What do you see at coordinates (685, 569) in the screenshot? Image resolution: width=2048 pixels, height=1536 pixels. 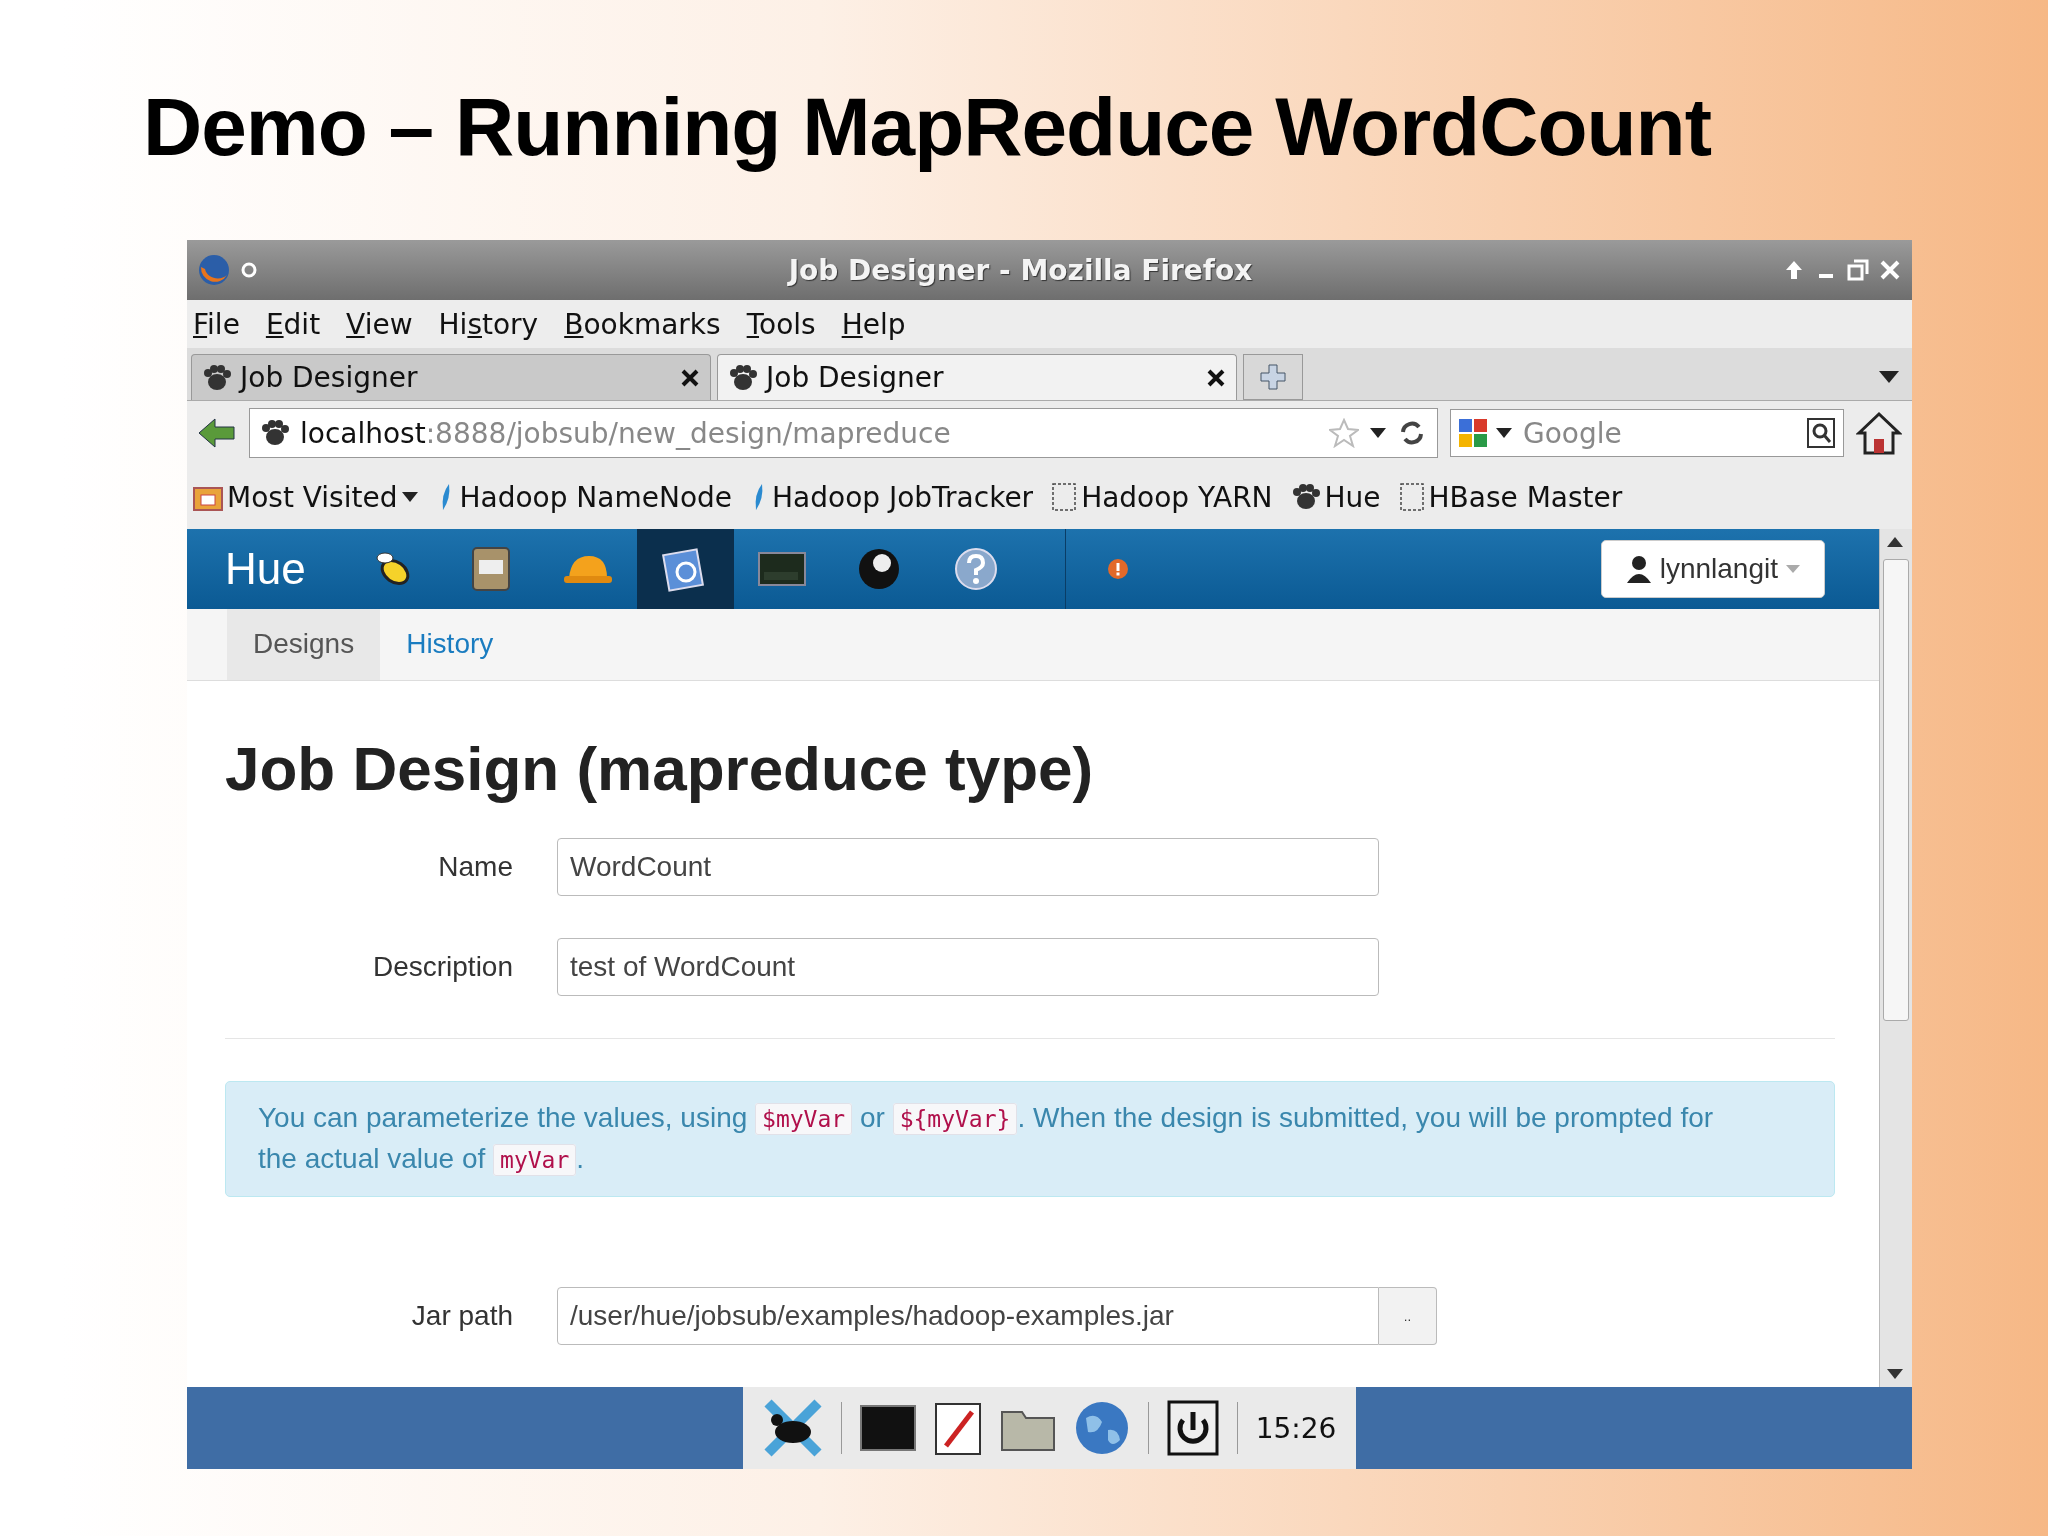 I see `app-launcher-button` at bounding box center [685, 569].